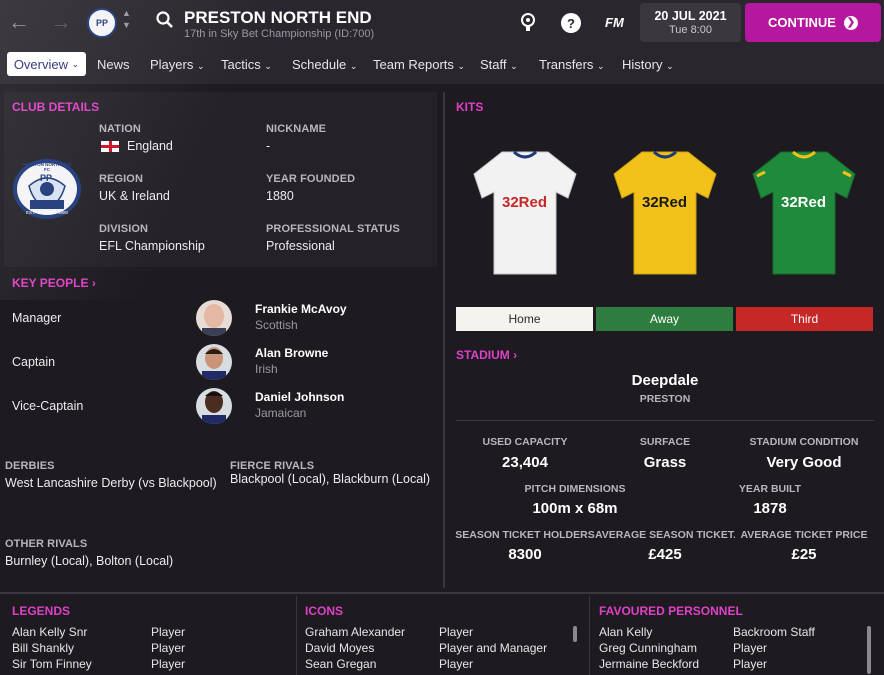  What do you see at coordinates (61, 22) in the screenshot?
I see `forward-arrow-icon: →` at bounding box center [61, 22].